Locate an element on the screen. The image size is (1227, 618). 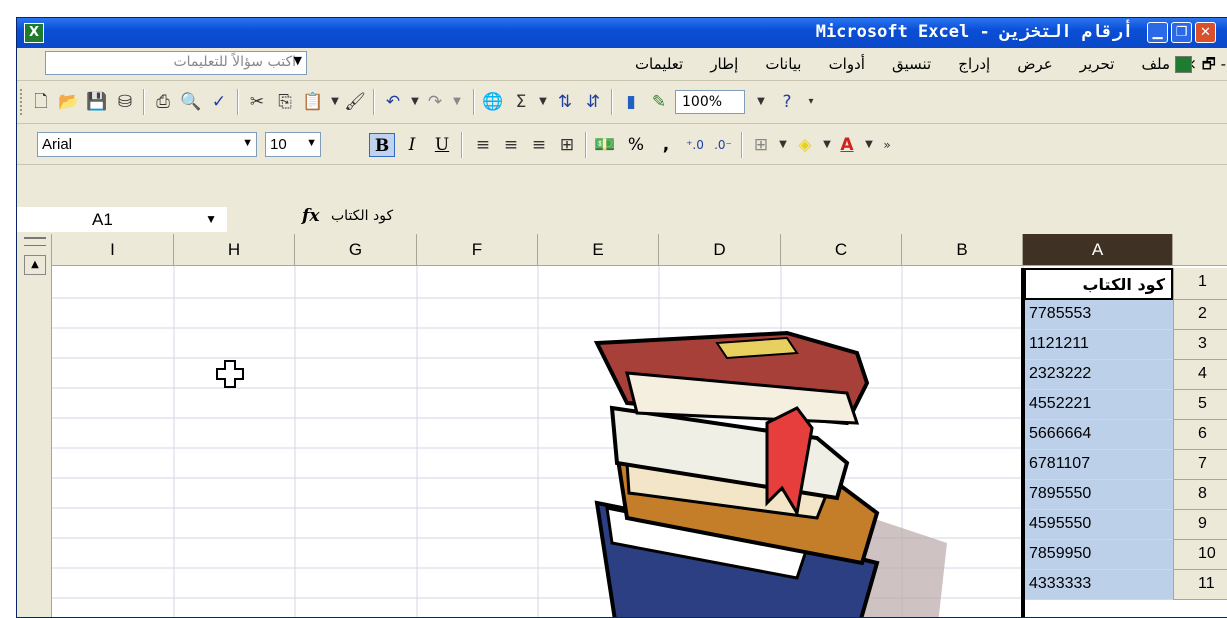
column-header-b: B is located at coordinates (962, 250).